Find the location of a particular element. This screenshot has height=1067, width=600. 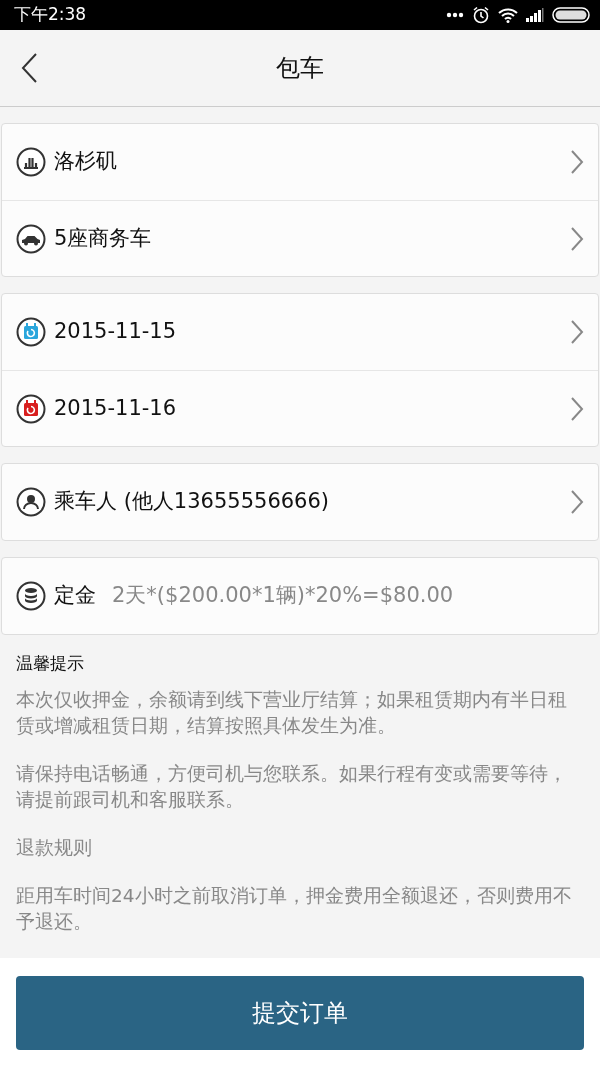

row-label: 乘车人 (他人13655556666) is located at coordinates (192, 502).